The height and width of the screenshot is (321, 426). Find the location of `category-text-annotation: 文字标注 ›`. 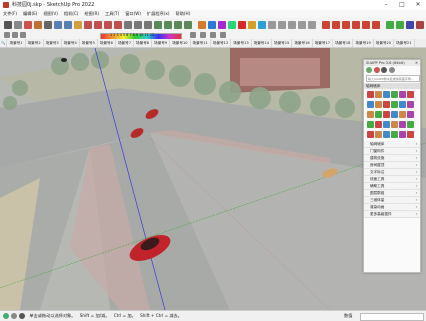

category-text-annotation: 文字标注 › is located at coordinates (392, 172).